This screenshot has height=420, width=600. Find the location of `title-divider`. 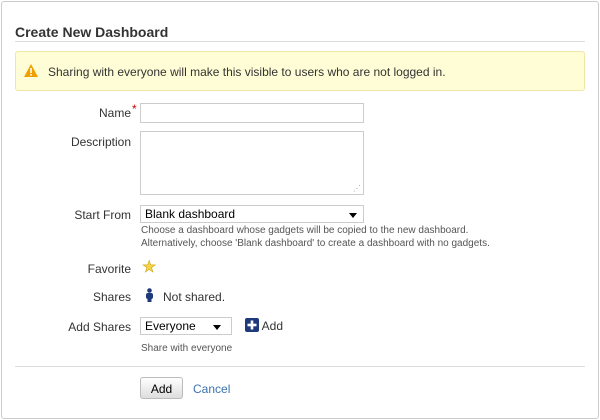

title-divider is located at coordinates (300, 41).